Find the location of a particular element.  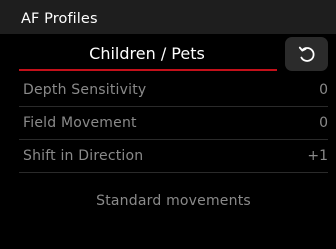

header-bar: AF Profiles is located at coordinates (168, 17).